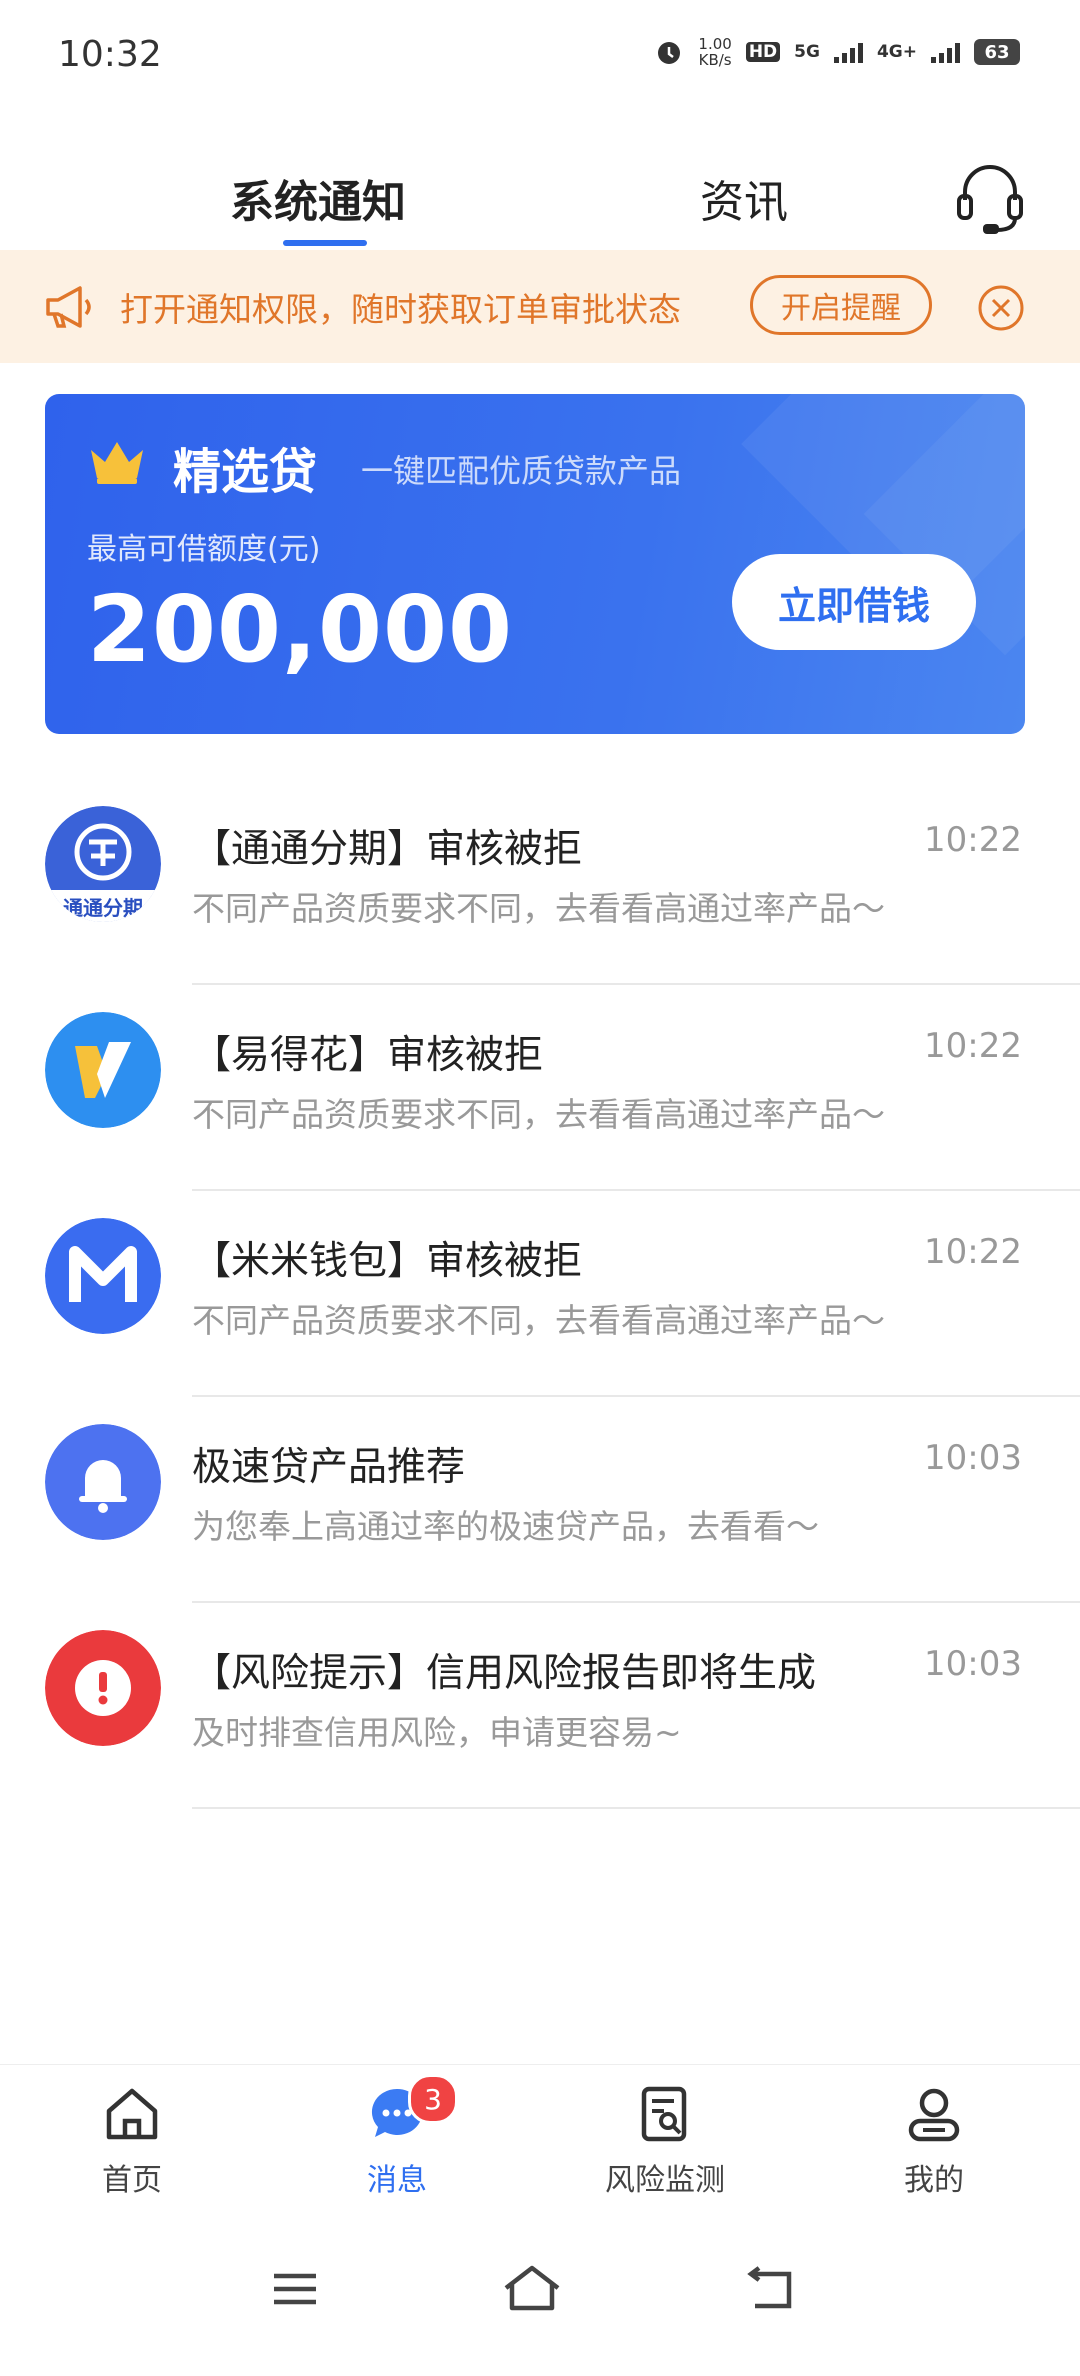  Describe the element at coordinates (103, 864) in the screenshot. I see `avatar: 通通分期` at that location.